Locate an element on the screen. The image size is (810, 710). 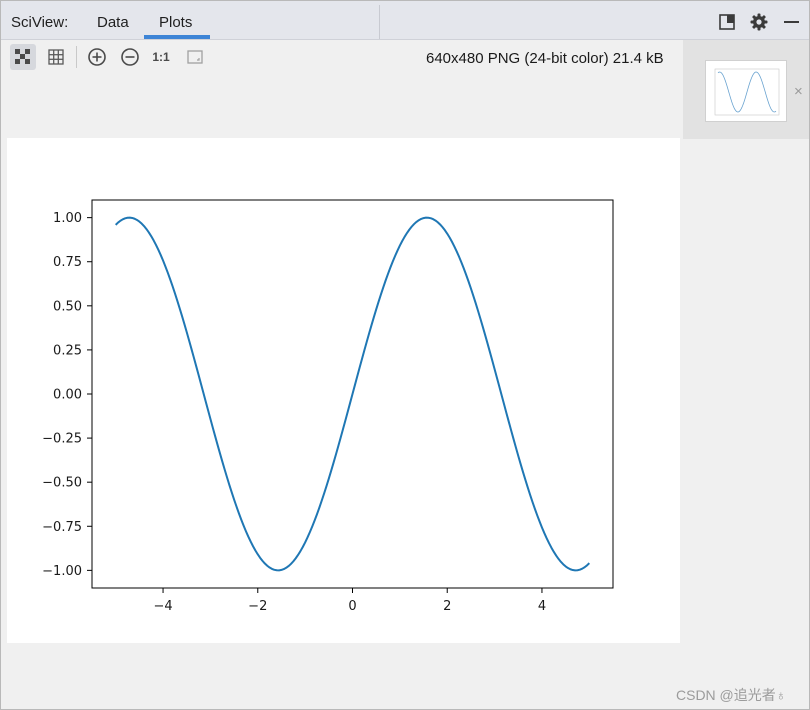
checkerboard-icon is located at coordinates (23, 57).